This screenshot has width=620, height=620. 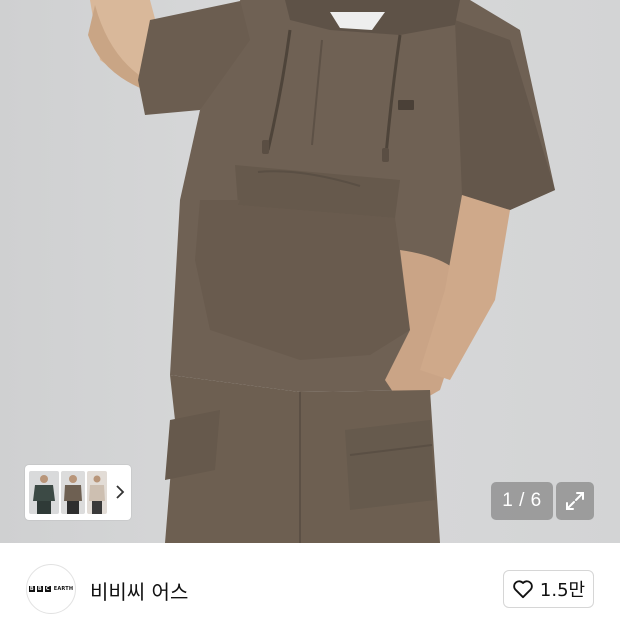 What do you see at coordinates (522, 501) in the screenshot?
I see `image-counter: 1 / 6` at bounding box center [522, 501].